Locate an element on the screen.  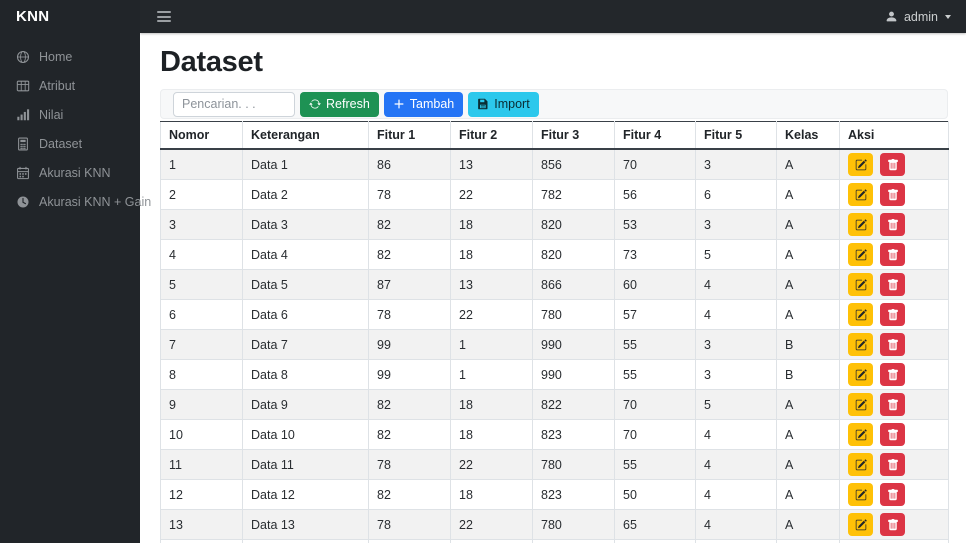
table-row: 5 Data 5 87 13 866 60 4 A is located at coordinates (554, 284).